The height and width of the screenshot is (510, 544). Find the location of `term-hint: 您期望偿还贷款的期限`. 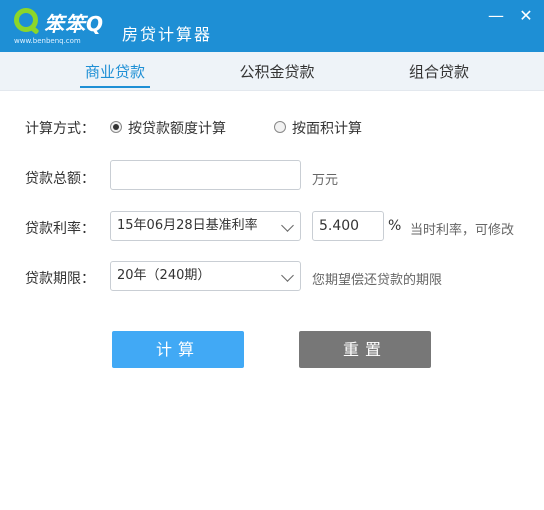

term-hint: 您期望偿还贷款的期限 is located at coordinates (377, 280).